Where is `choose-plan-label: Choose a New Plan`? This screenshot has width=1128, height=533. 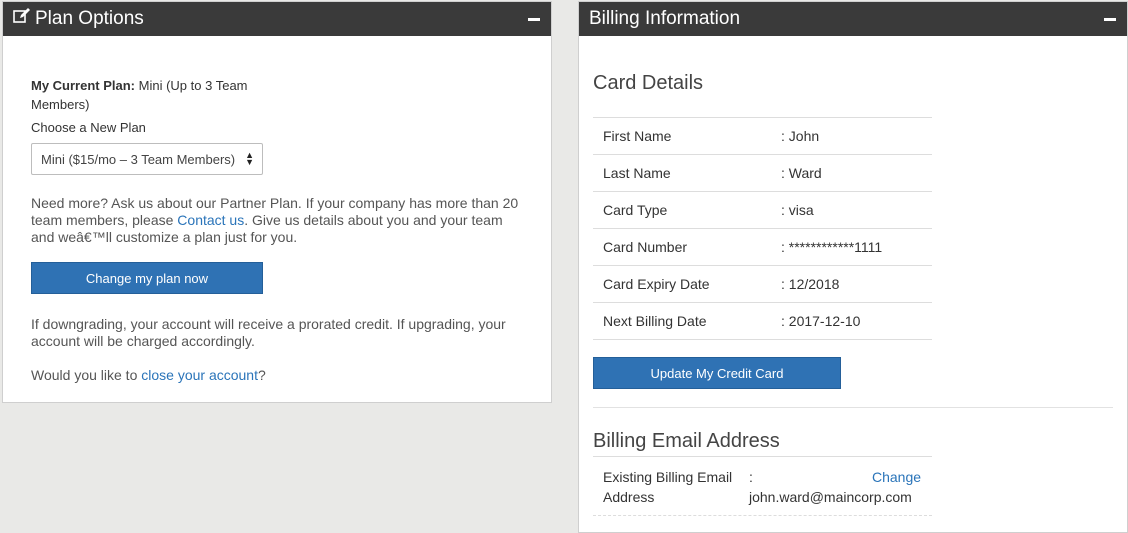 choose-plan-label: Choose a New Plan is located at coordinates (88, 127).